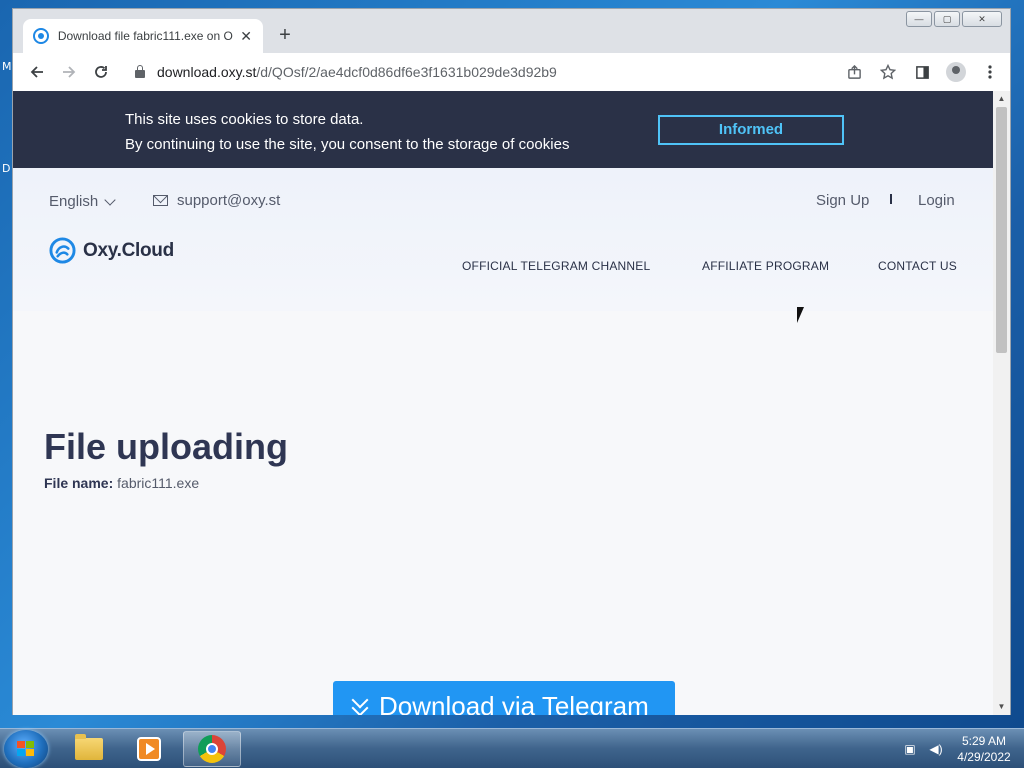 Image resolution: width=1024 pixels, height=768 pixels. I want to click on side-panel-icon, so click(922, 72).